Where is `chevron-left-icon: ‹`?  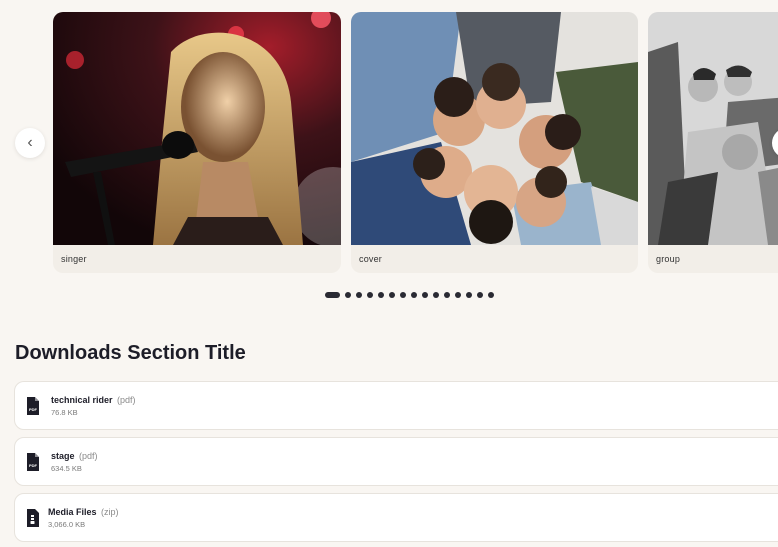
chevron-left-icon: ‹ is located at coordinates (30, 142).